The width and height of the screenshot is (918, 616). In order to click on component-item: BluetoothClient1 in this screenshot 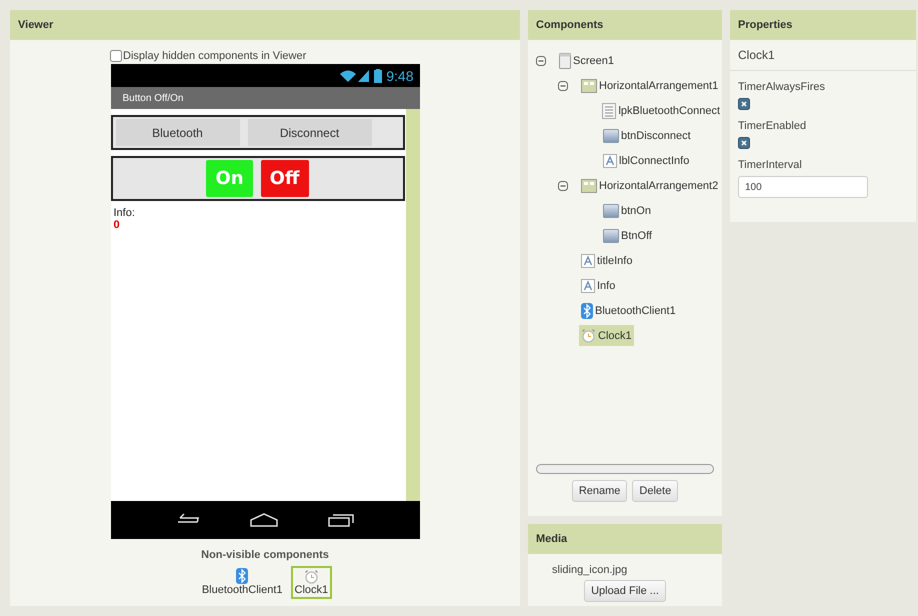, I will do `click(242, 582)`.